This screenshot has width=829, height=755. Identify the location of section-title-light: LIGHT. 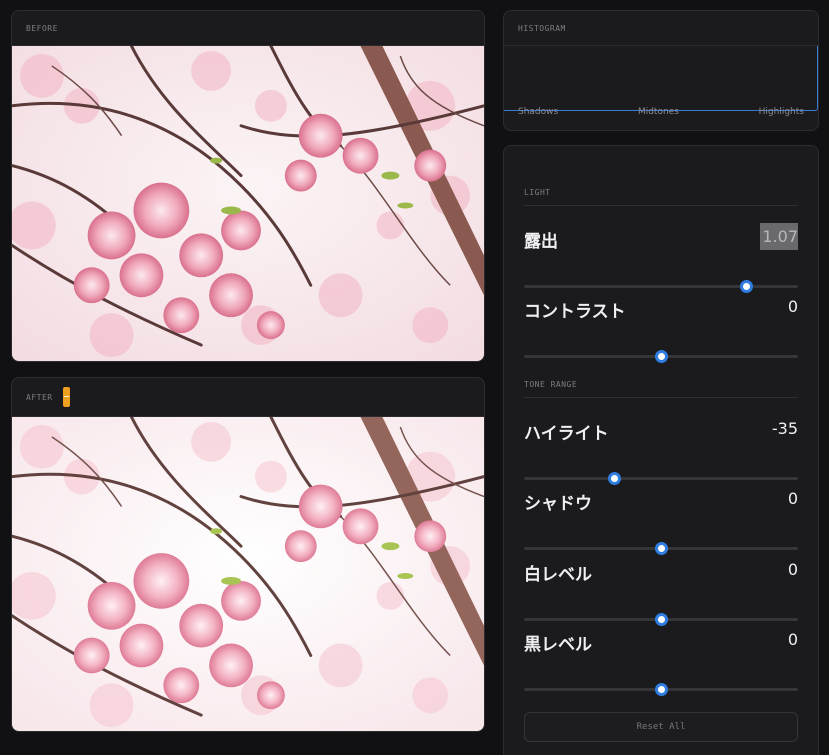
(661, 197).